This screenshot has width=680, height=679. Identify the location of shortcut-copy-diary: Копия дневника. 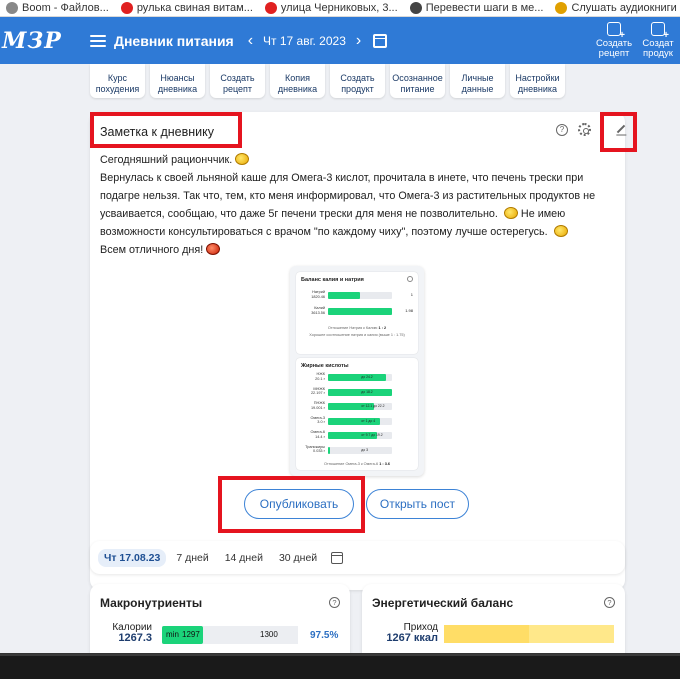
(297, 81).